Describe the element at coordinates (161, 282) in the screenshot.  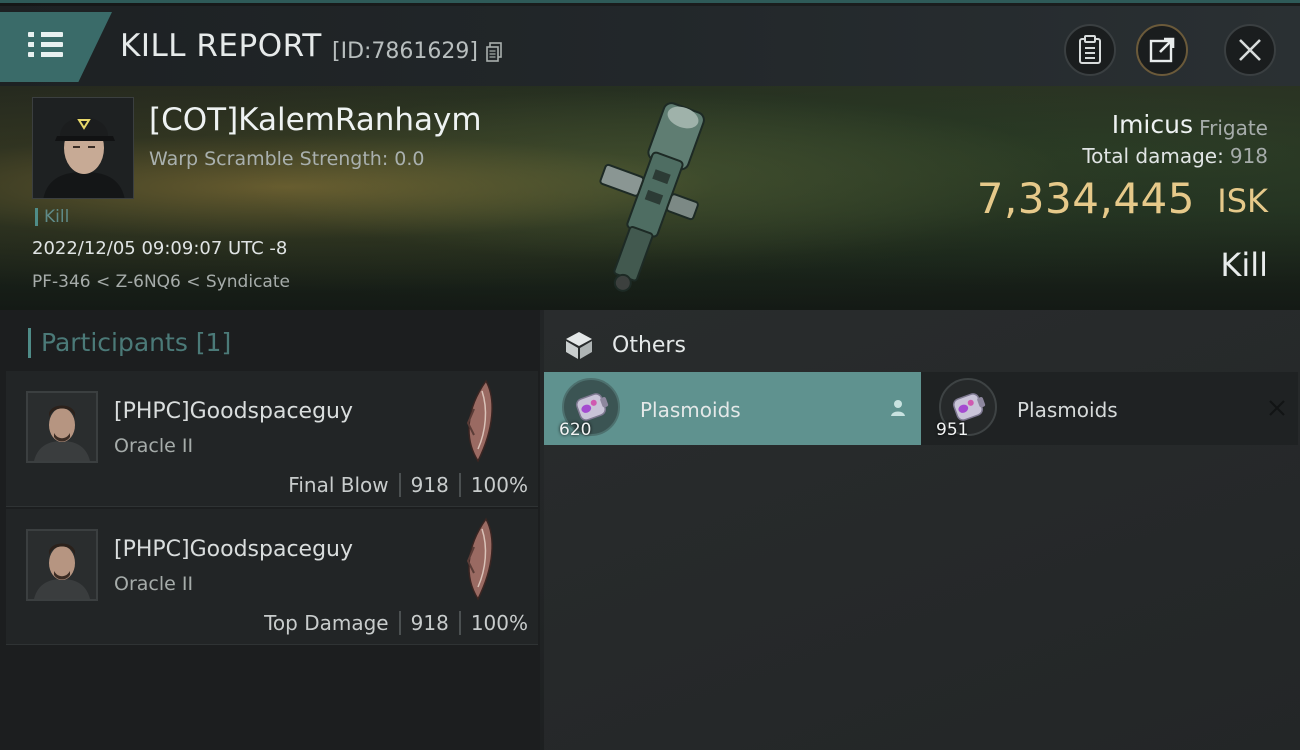
I see `kill-location: PF-346 < Z-6NQ6 < Syndicate` at that location.